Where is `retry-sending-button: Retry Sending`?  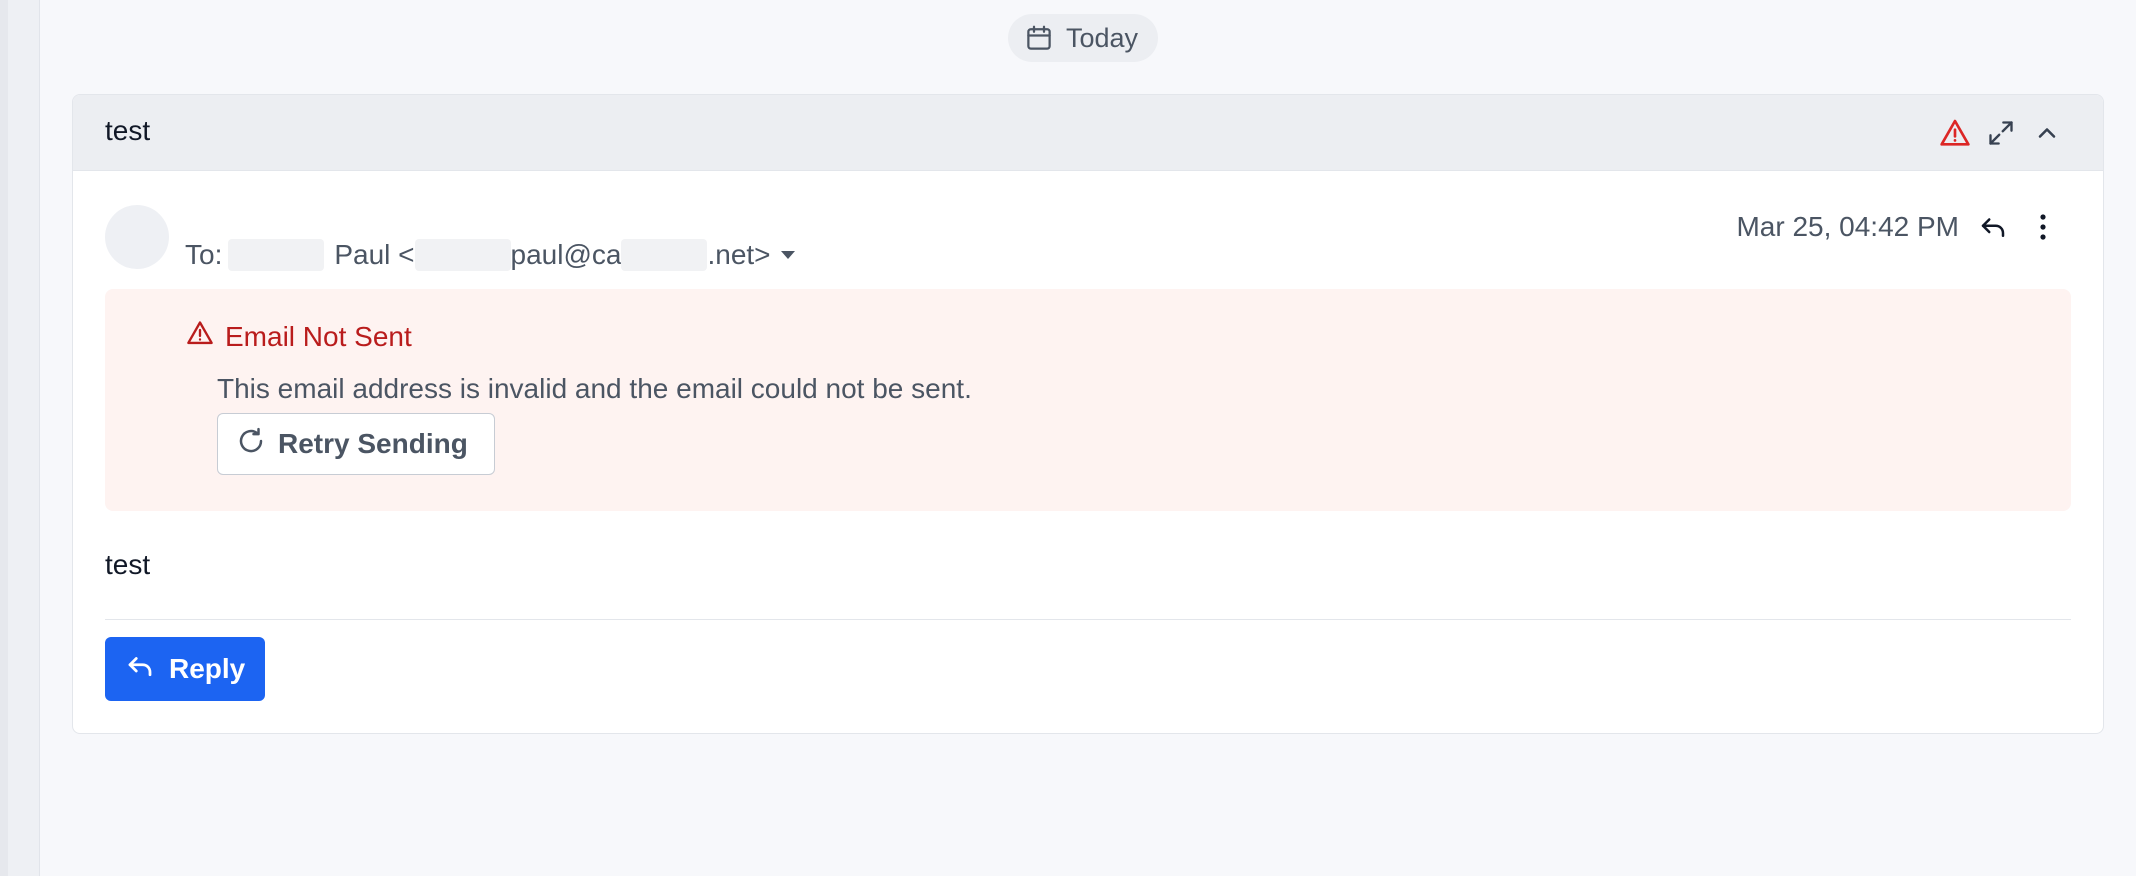 retry-sending-button: Retry Sending is located at coordinates (356, 444).